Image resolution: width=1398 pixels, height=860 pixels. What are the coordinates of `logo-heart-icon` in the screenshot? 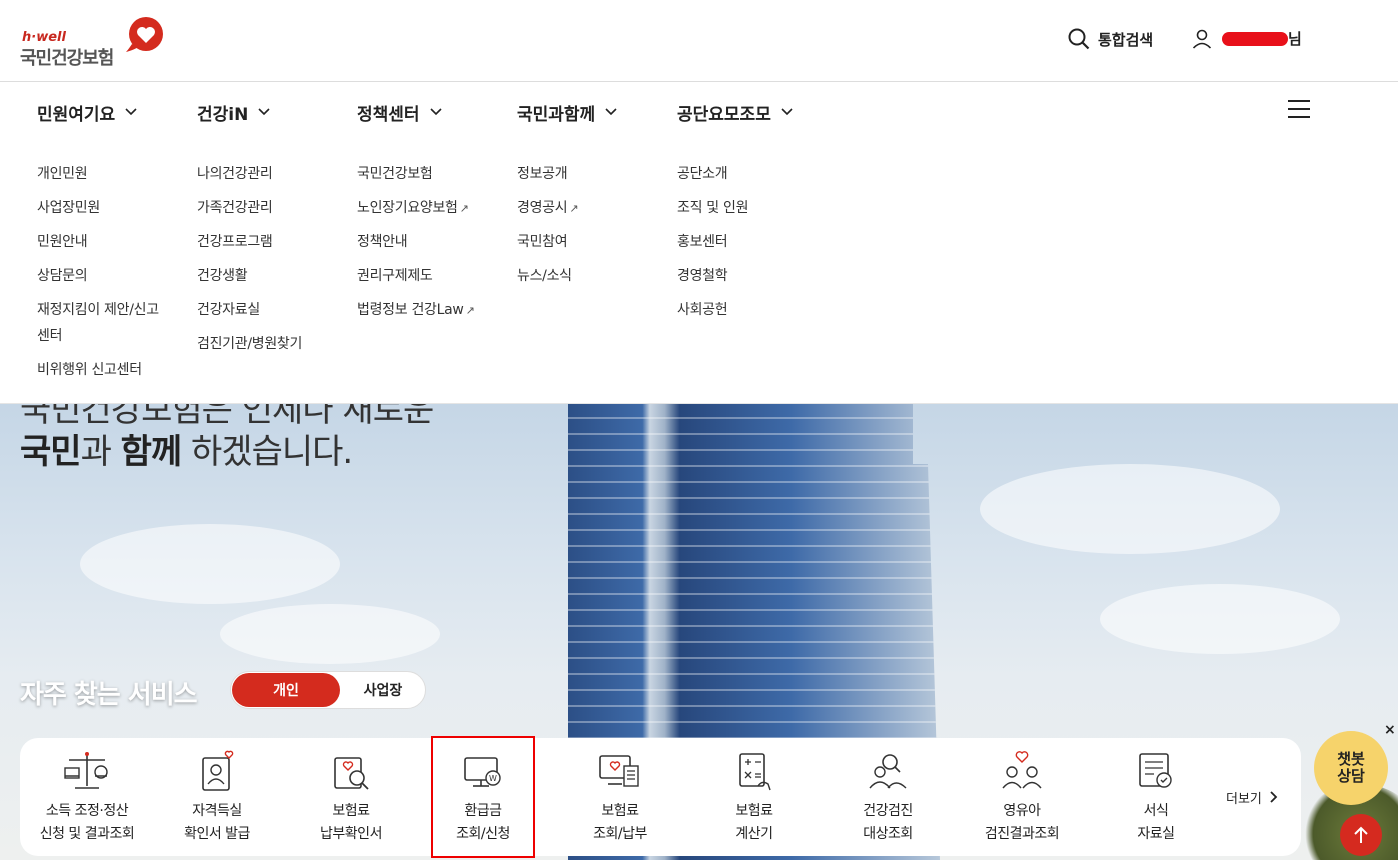 It's located at (144, 34).